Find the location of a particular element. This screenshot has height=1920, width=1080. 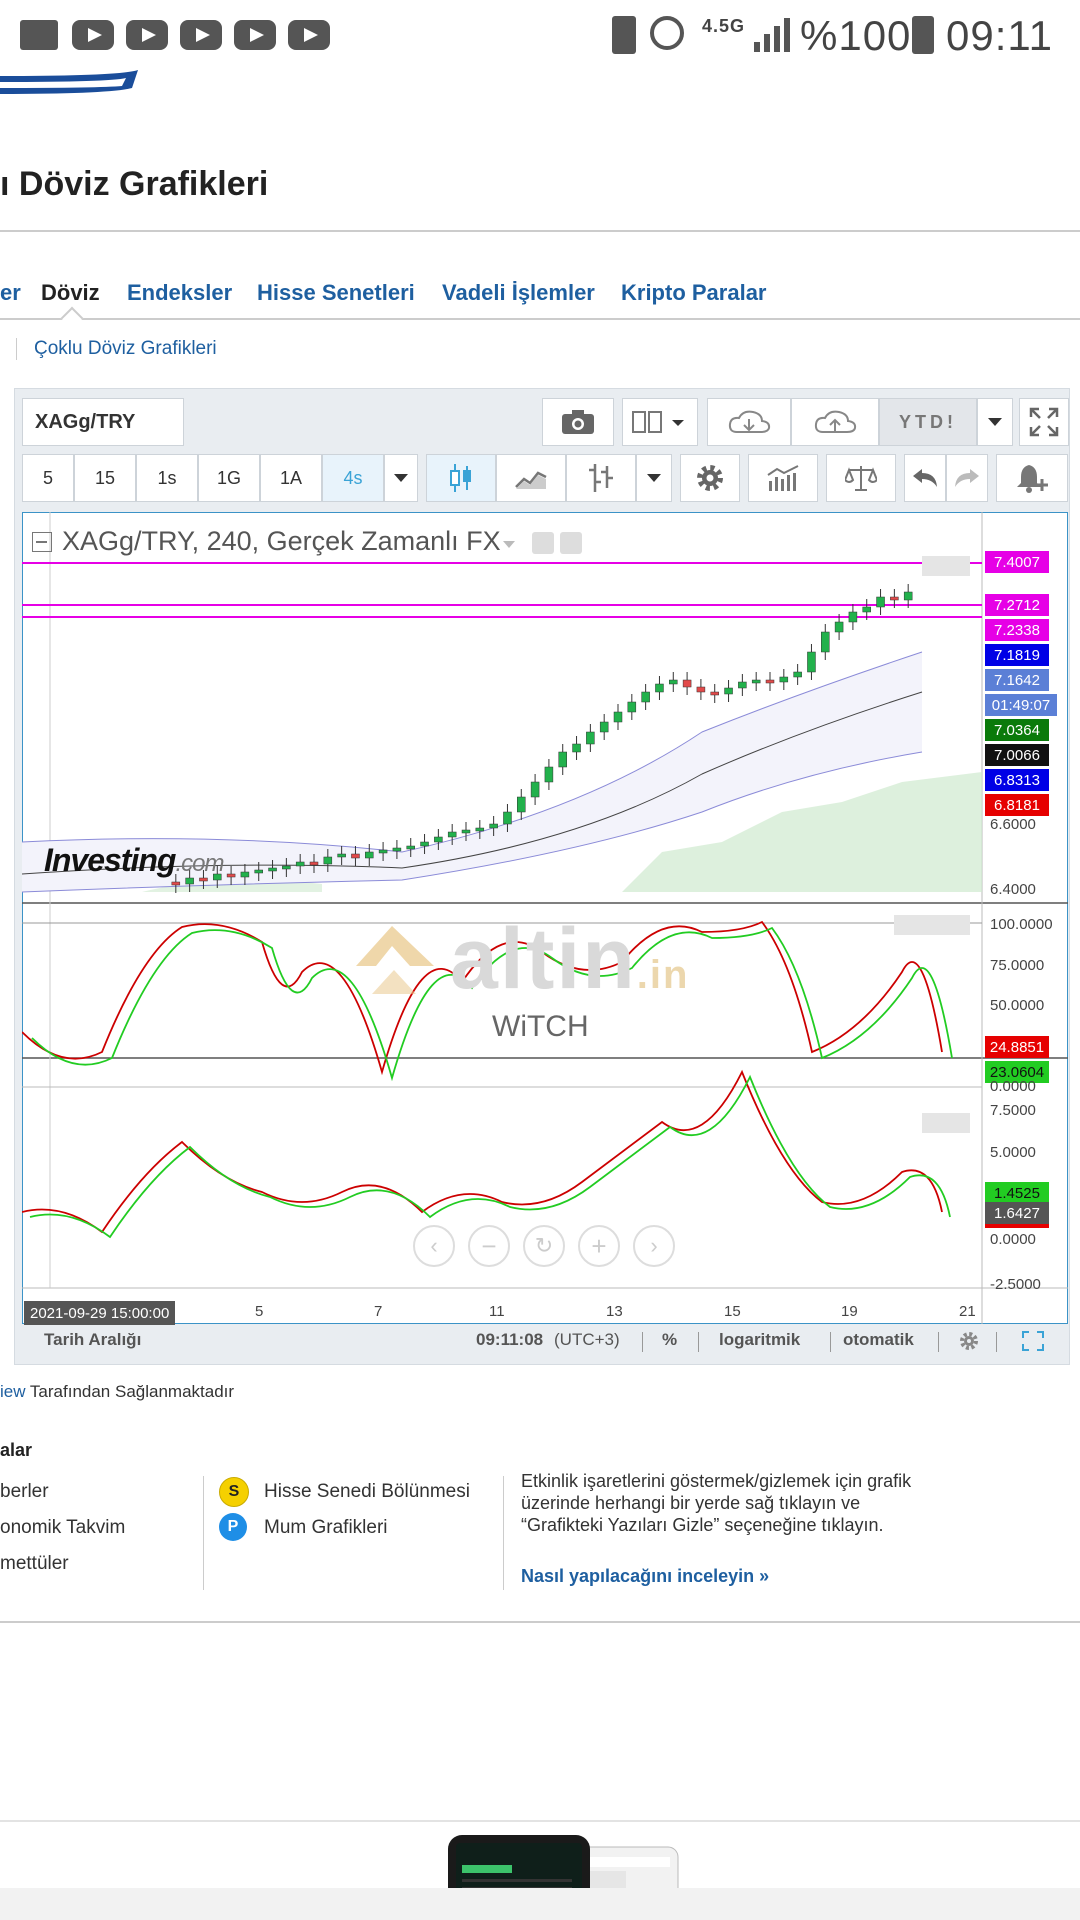

nav-item-kripto-paralar: Kripto Paralar is located at coordinates (694, 293).